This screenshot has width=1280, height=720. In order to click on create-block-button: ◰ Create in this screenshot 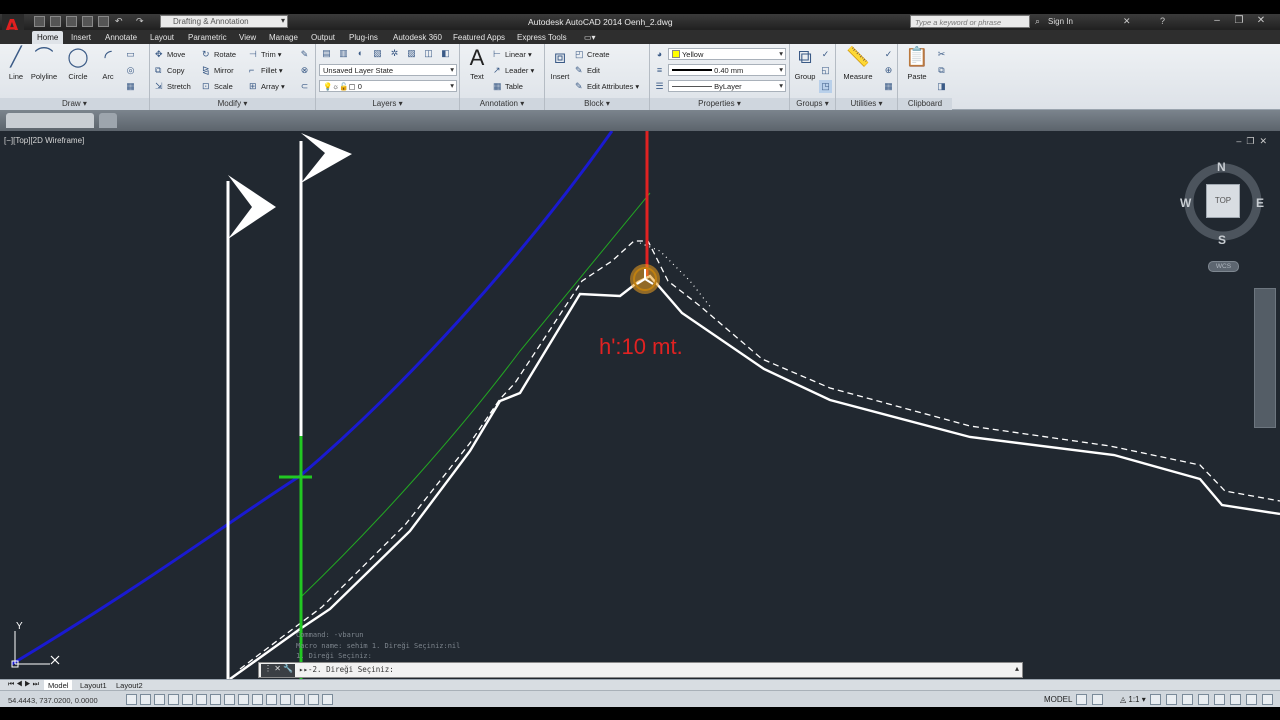, I will do `click(592, 55)`.